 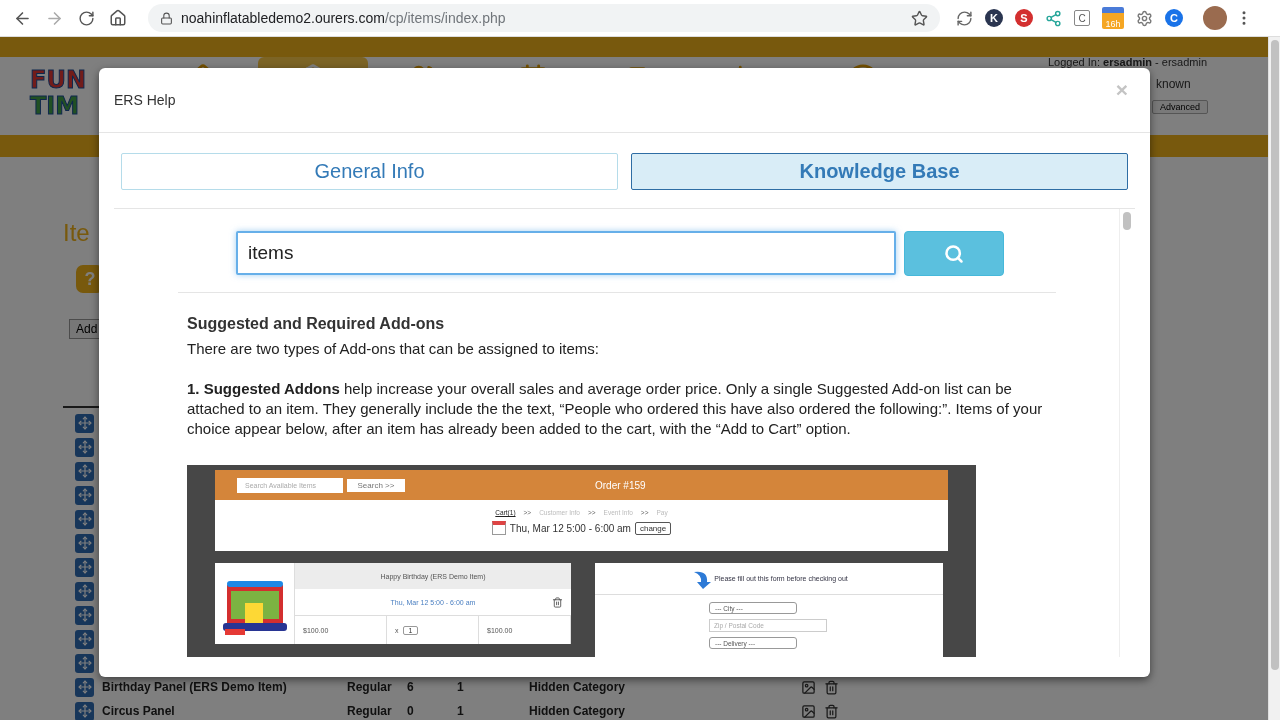 What do you see at coordinates (316, 324) in the screenshot?
I see `article-title: Suggested and Required Add-ons` at bounding box center [316, 324].